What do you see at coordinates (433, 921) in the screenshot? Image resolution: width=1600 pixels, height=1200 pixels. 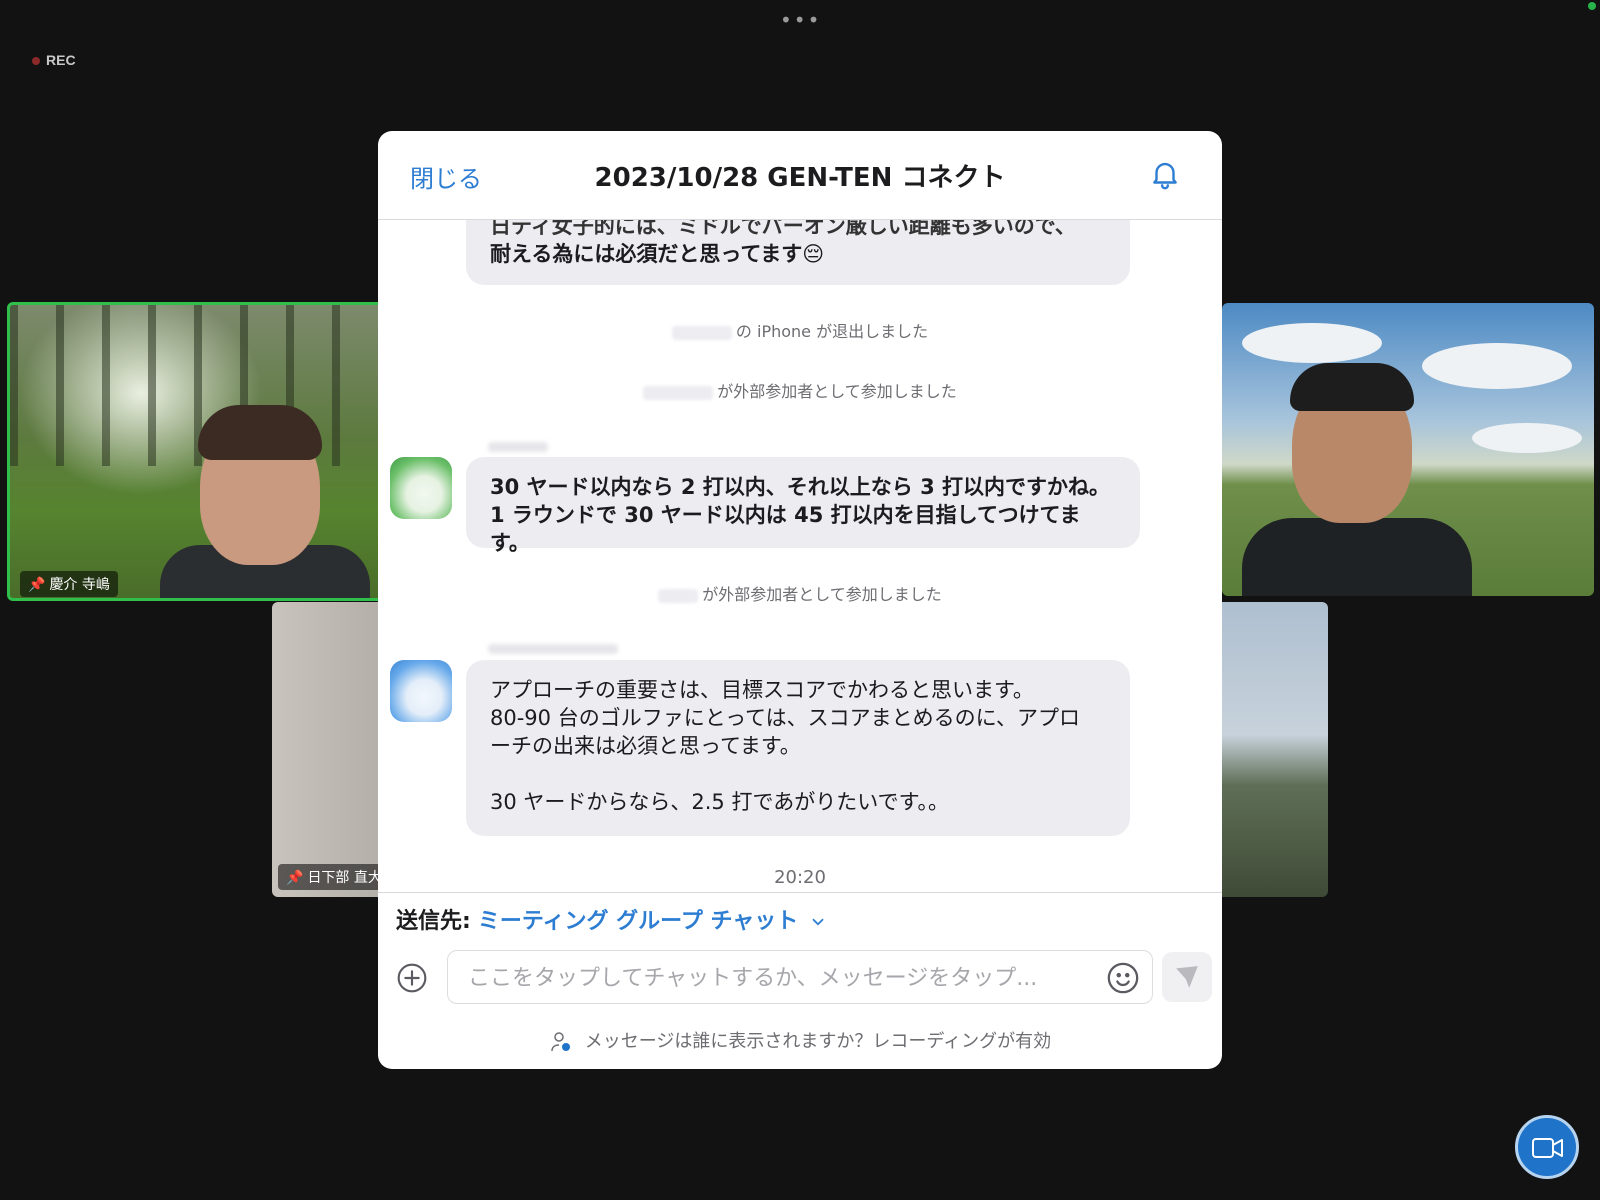 I see `recipient-label: 送信先:` at bounding box center [433, 921].